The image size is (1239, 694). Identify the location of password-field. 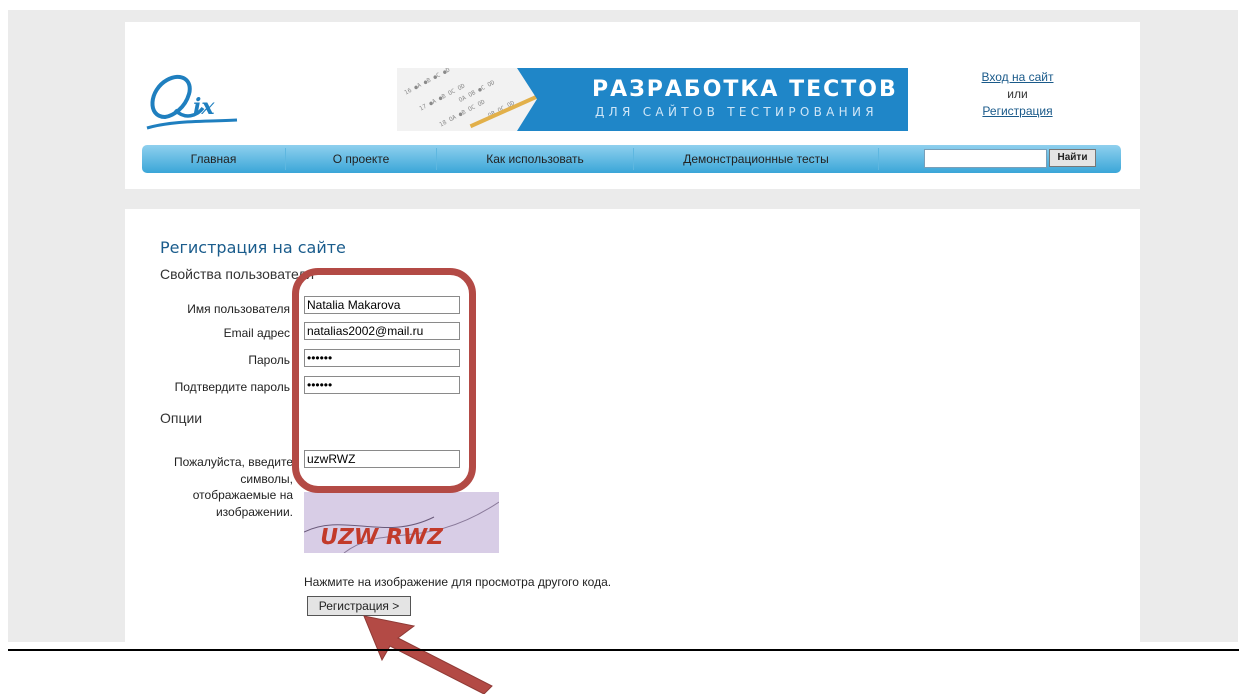
(382, 358).